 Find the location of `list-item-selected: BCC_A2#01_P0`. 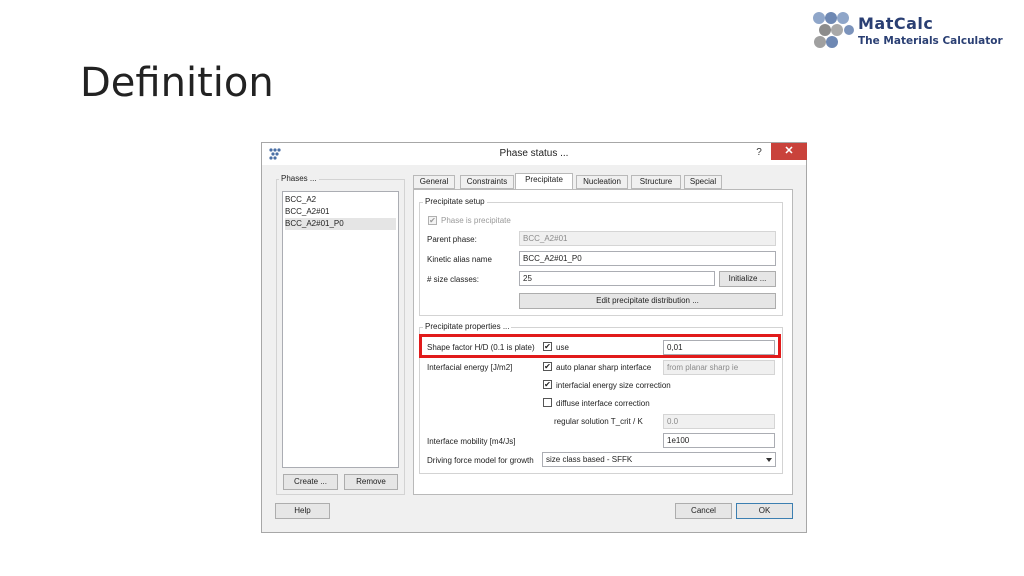

list-item-selected: BCC_A2#01_P0 is located at coordinates (340, 224).